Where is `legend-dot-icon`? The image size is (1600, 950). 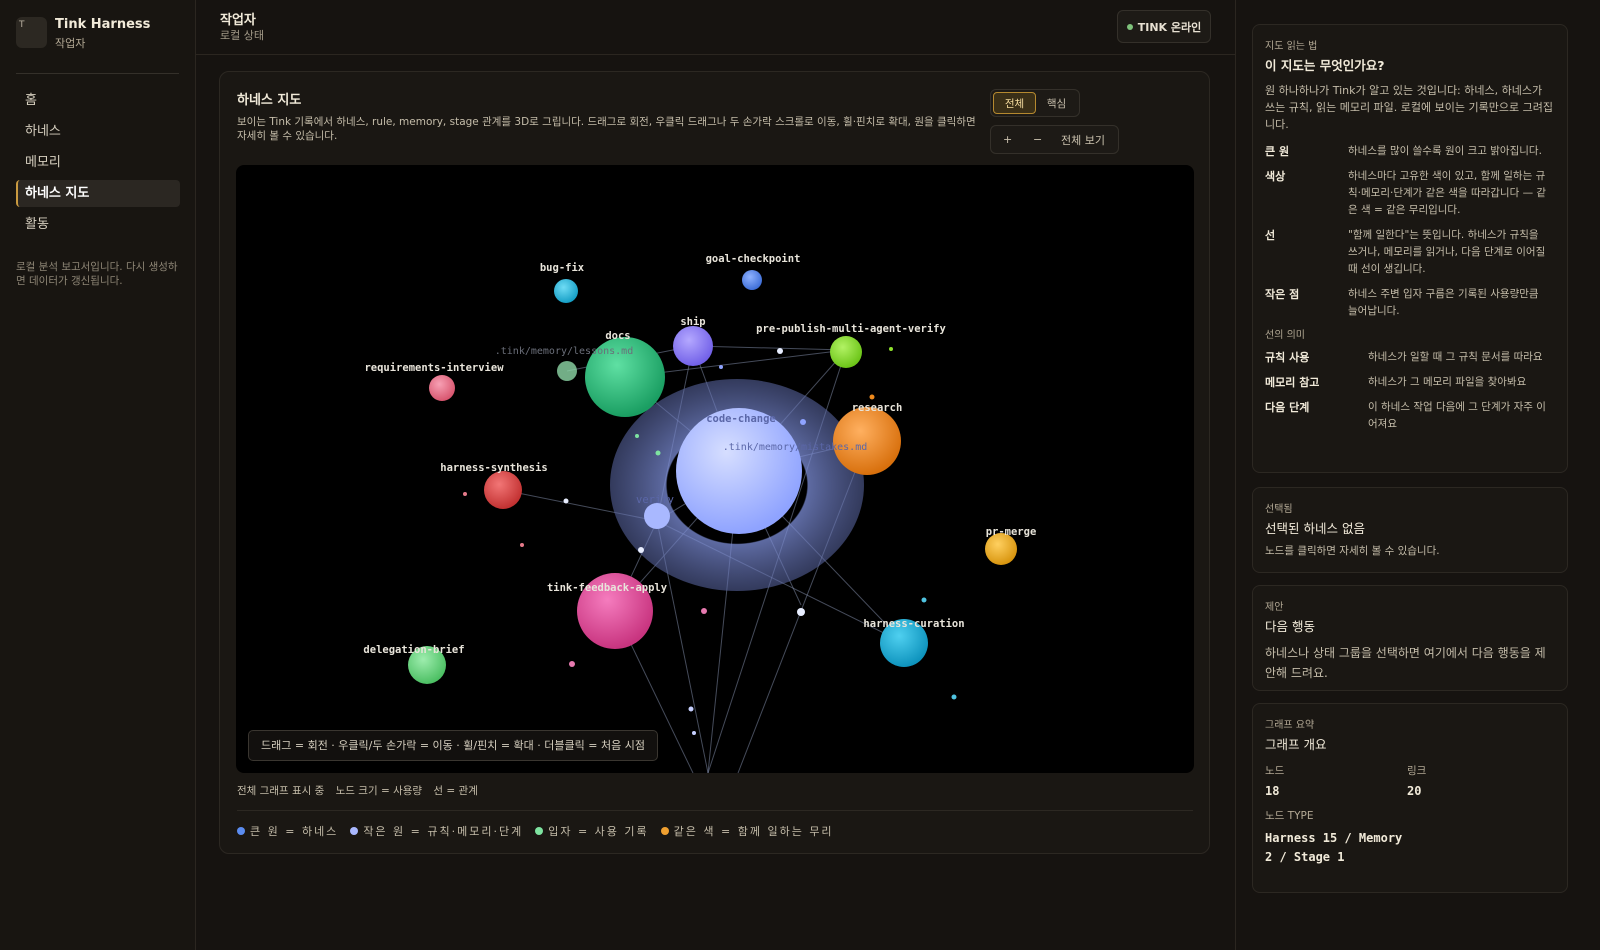
legend-dot-icon is located at coordinates (664, 831).